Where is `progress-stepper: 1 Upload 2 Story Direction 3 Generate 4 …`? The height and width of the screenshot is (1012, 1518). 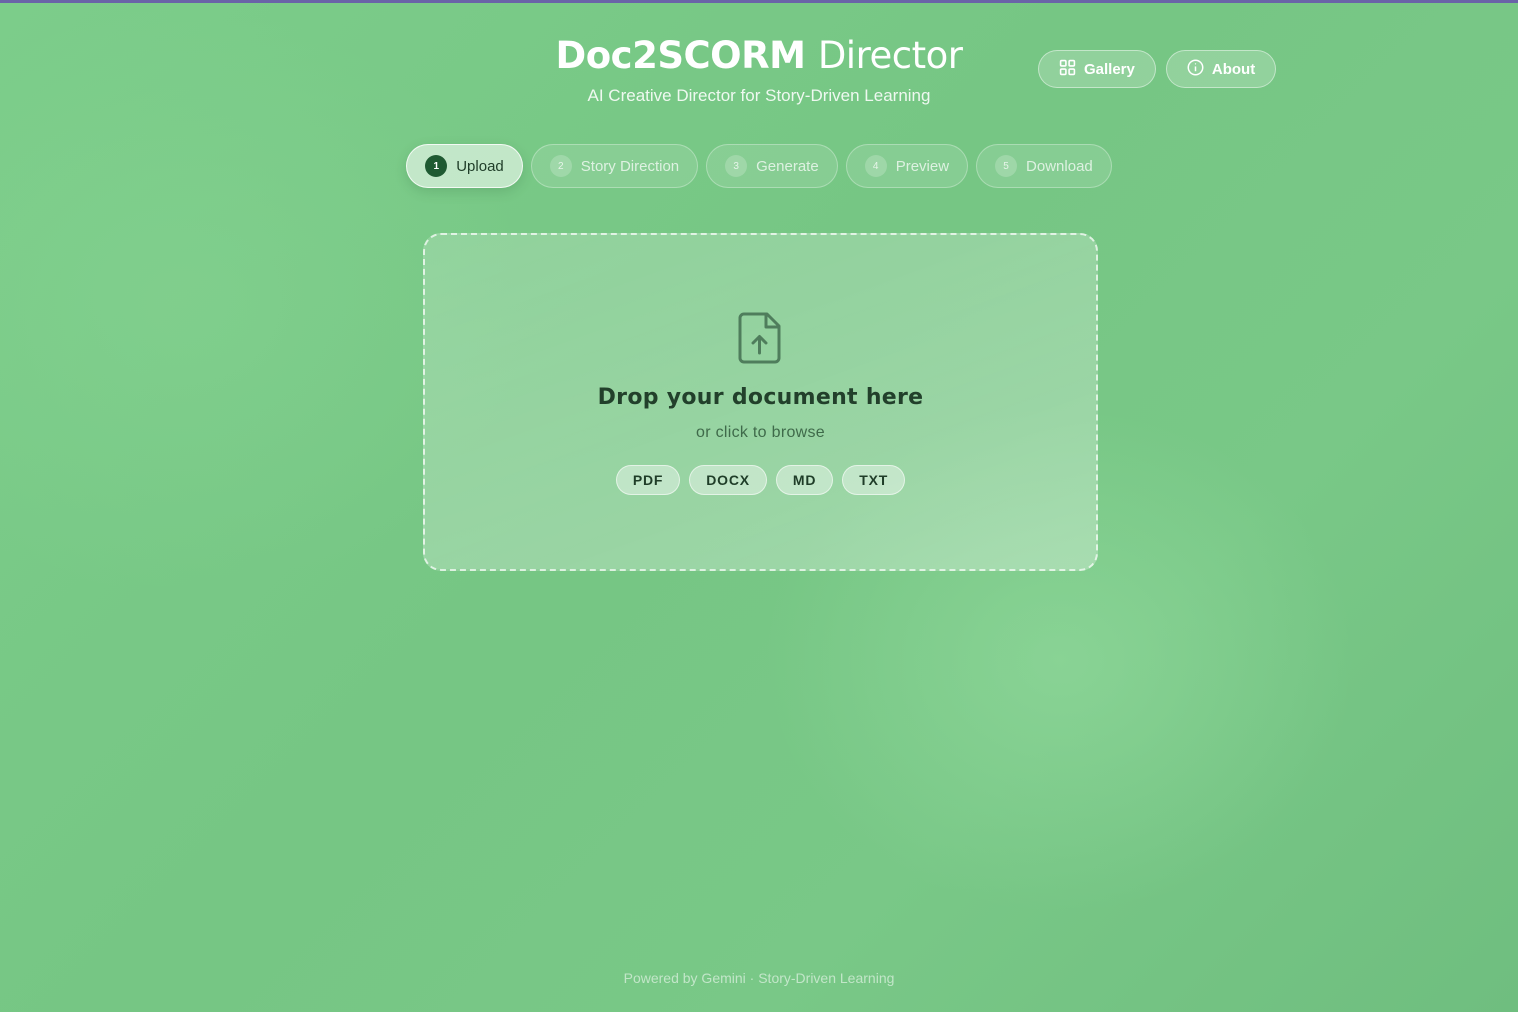 progress-stepper: 1 Upload 2 Story Direction 3 Generate 4 … is located at coordinates (759, 166).